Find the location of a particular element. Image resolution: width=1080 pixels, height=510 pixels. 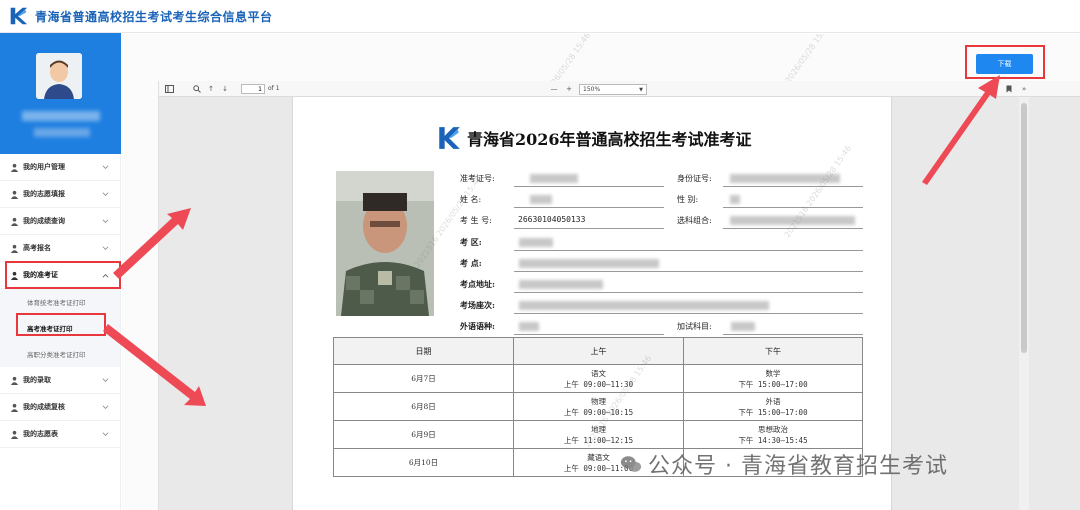

district-blurred is located at coordinates (536, 242).